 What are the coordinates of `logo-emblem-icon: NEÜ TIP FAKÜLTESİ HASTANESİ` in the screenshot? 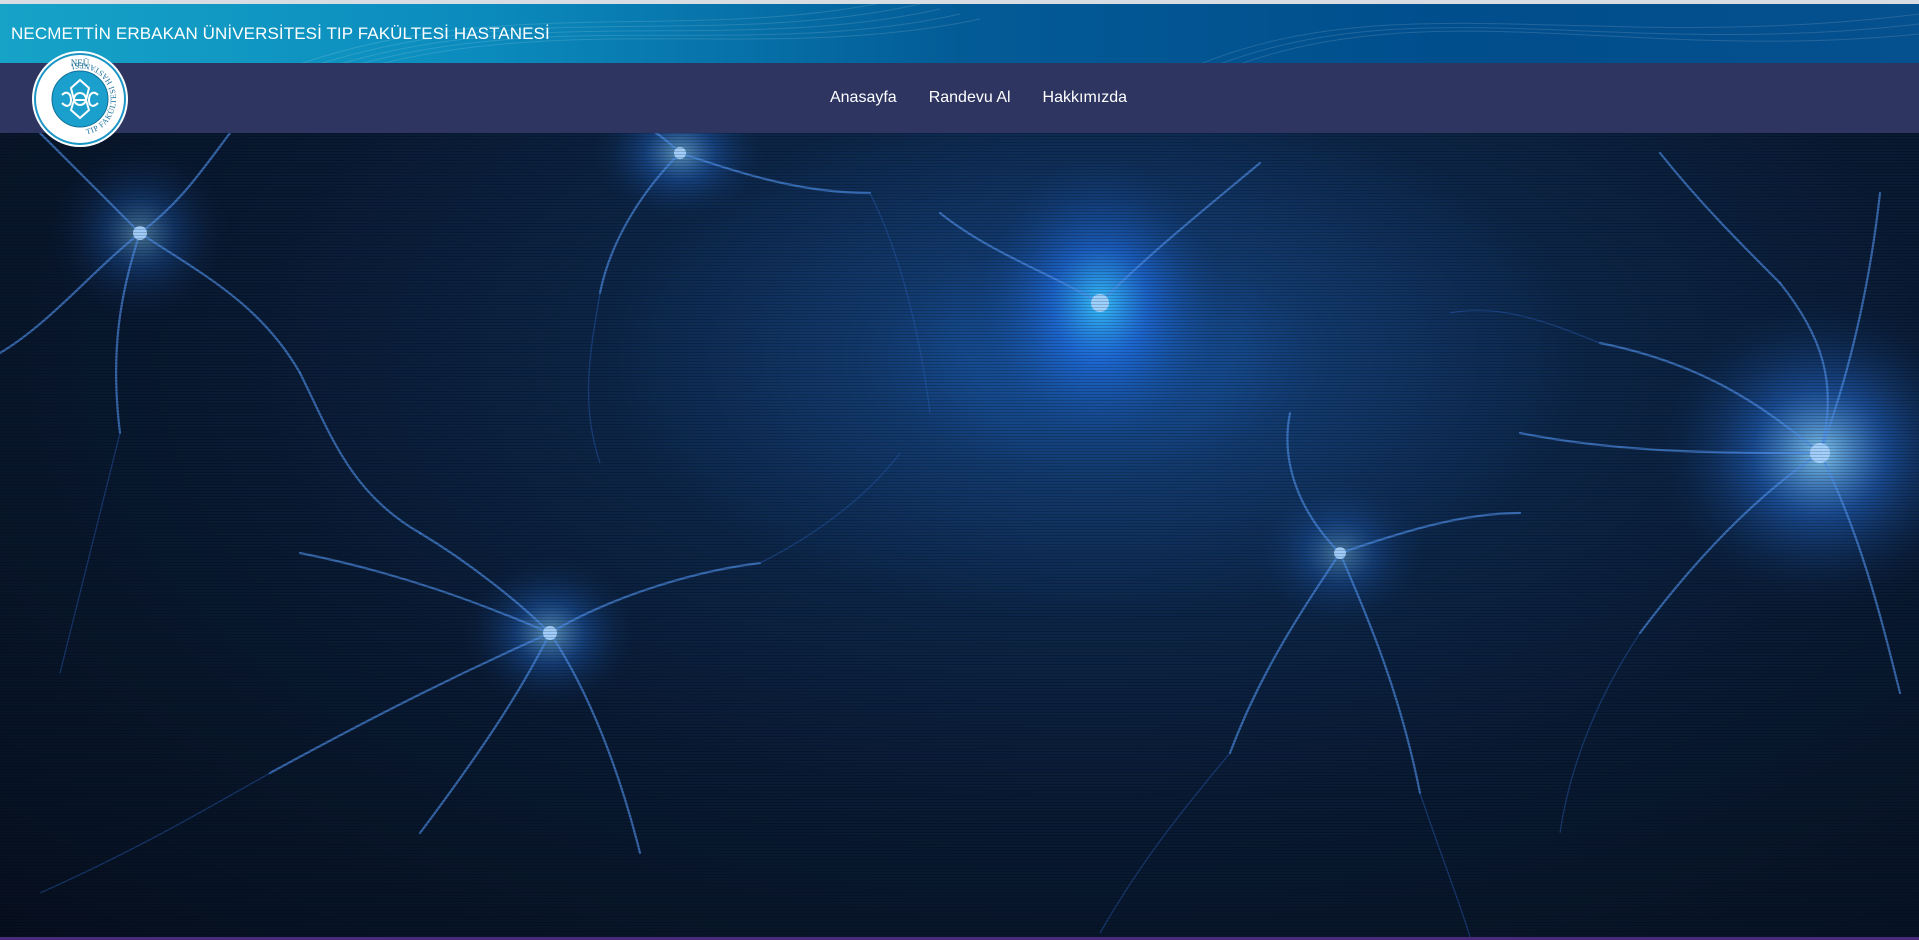 It's located at (80, 99).